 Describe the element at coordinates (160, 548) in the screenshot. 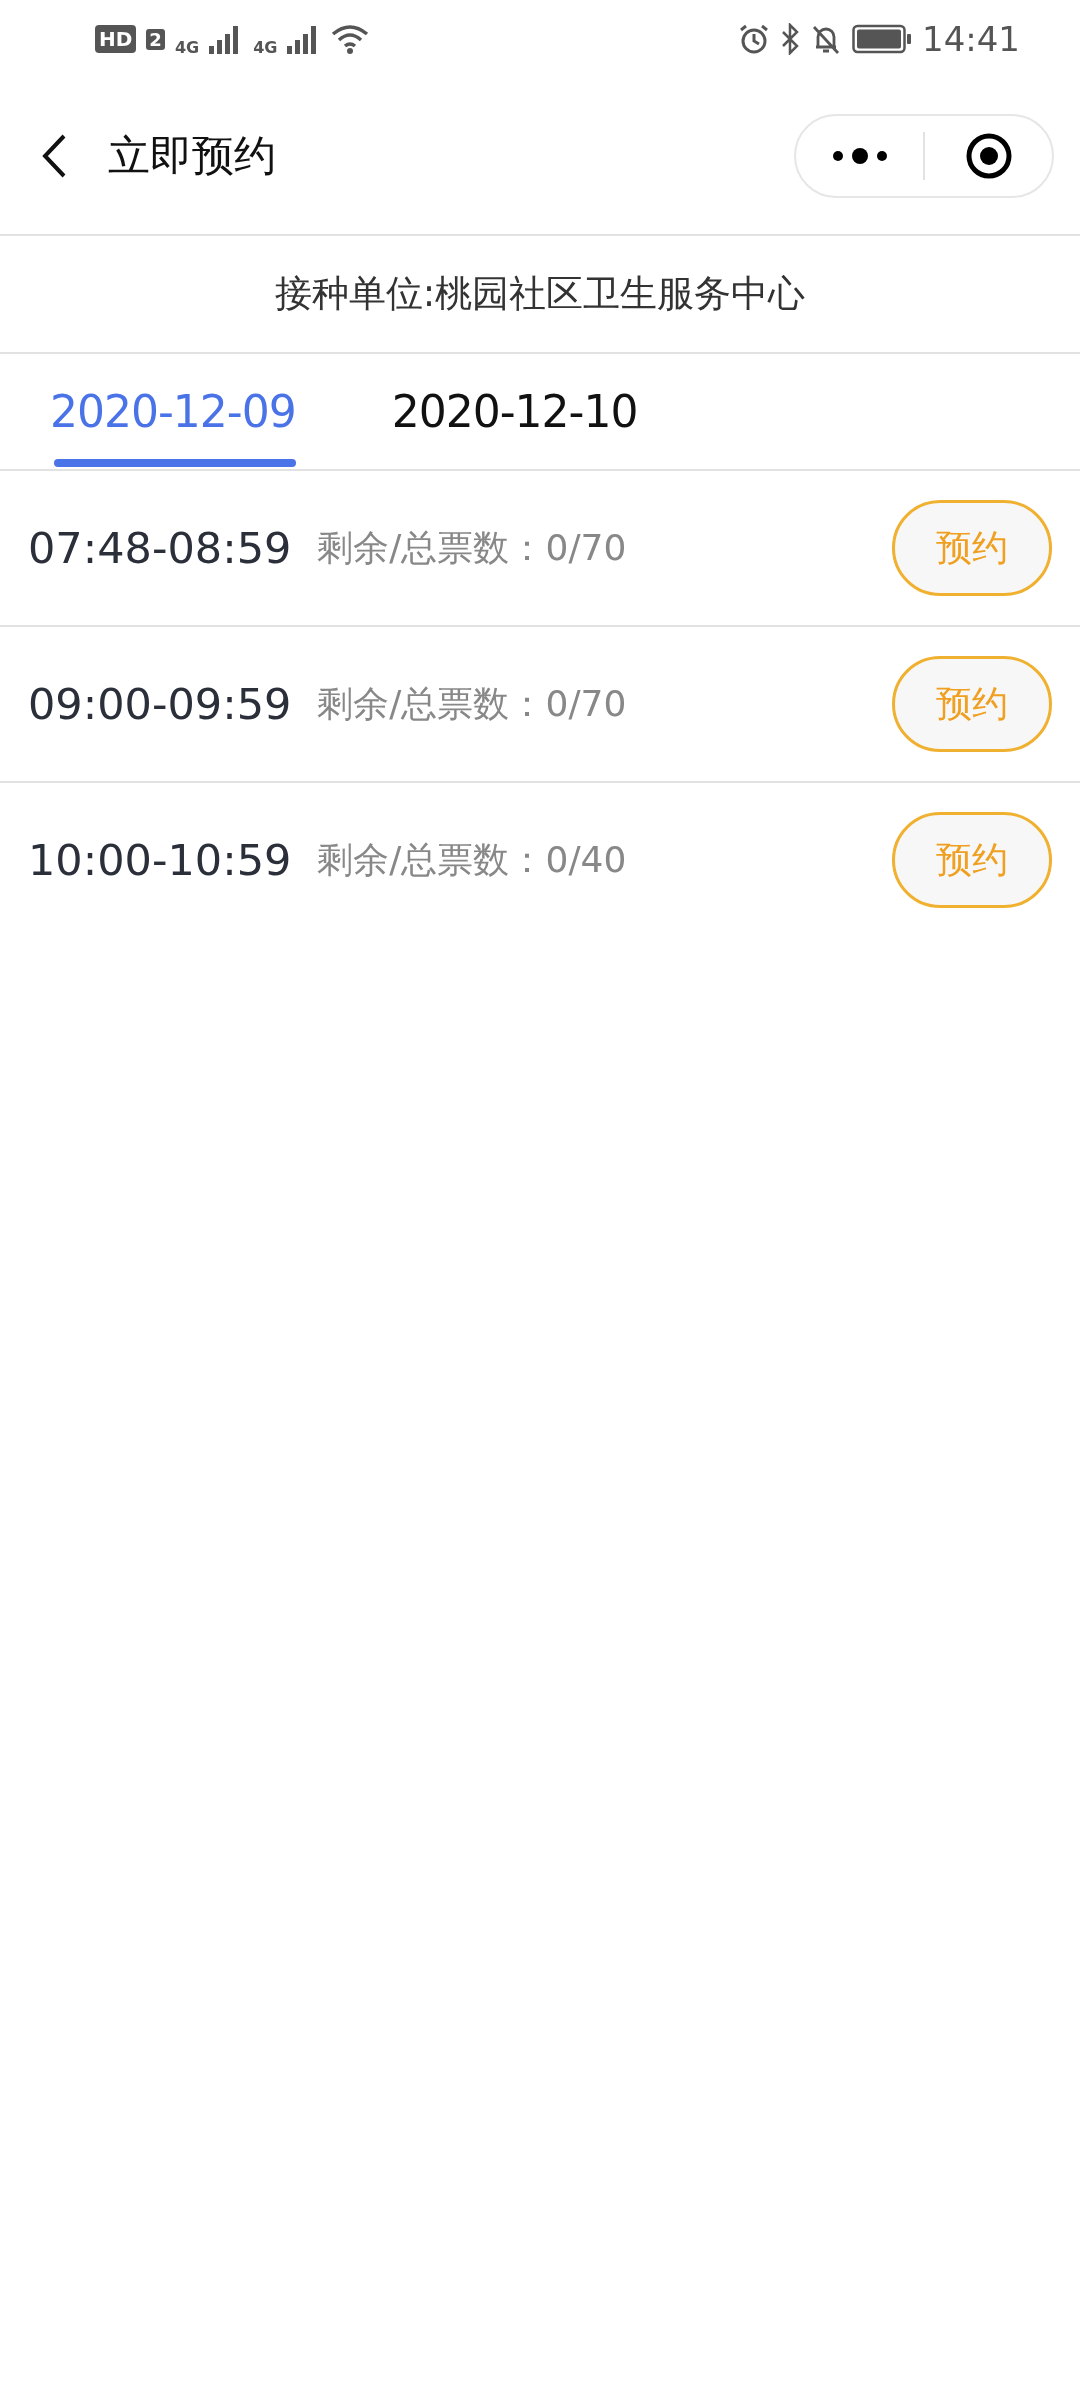

I see `time-slot: 07:48-08:59` at that location.